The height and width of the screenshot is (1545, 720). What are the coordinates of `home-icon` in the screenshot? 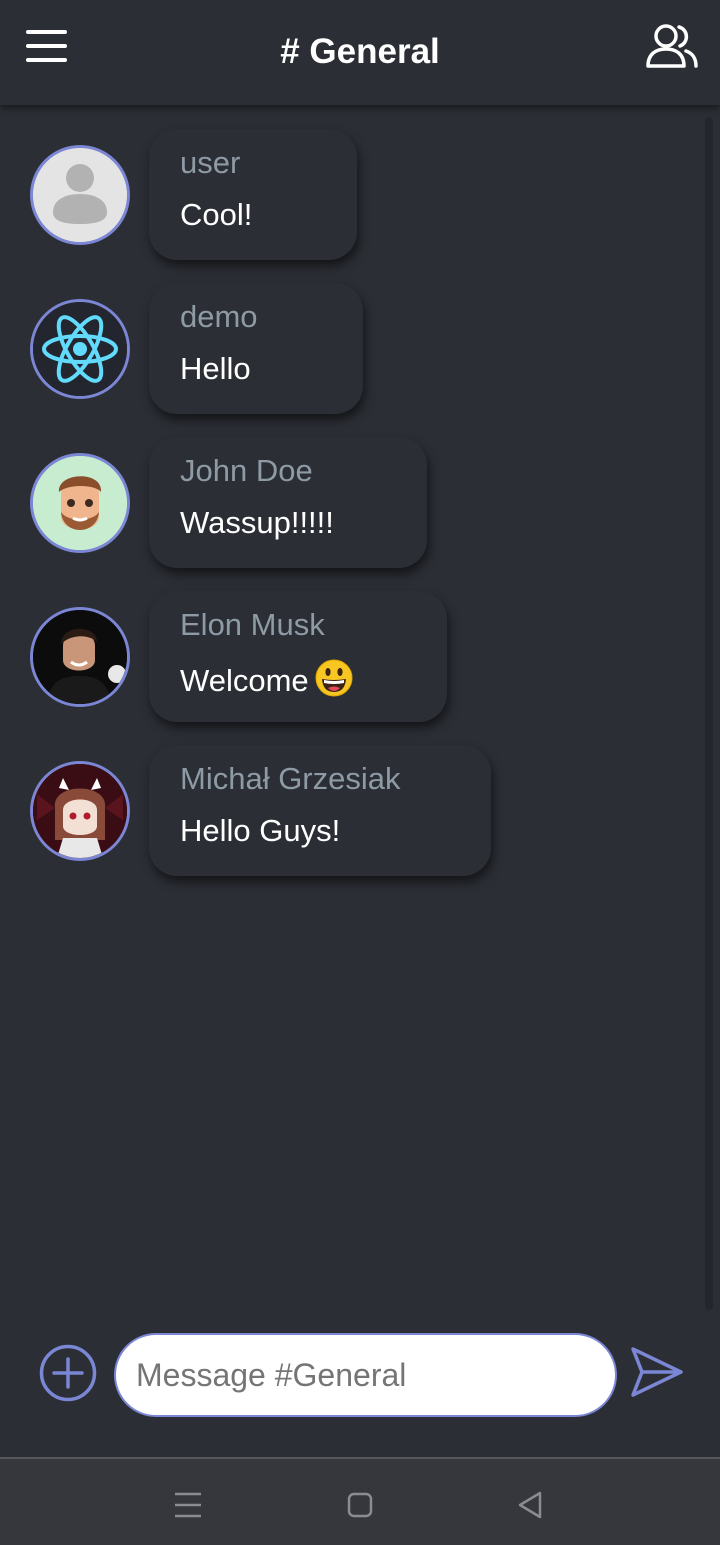 It's located at (360, 1505).